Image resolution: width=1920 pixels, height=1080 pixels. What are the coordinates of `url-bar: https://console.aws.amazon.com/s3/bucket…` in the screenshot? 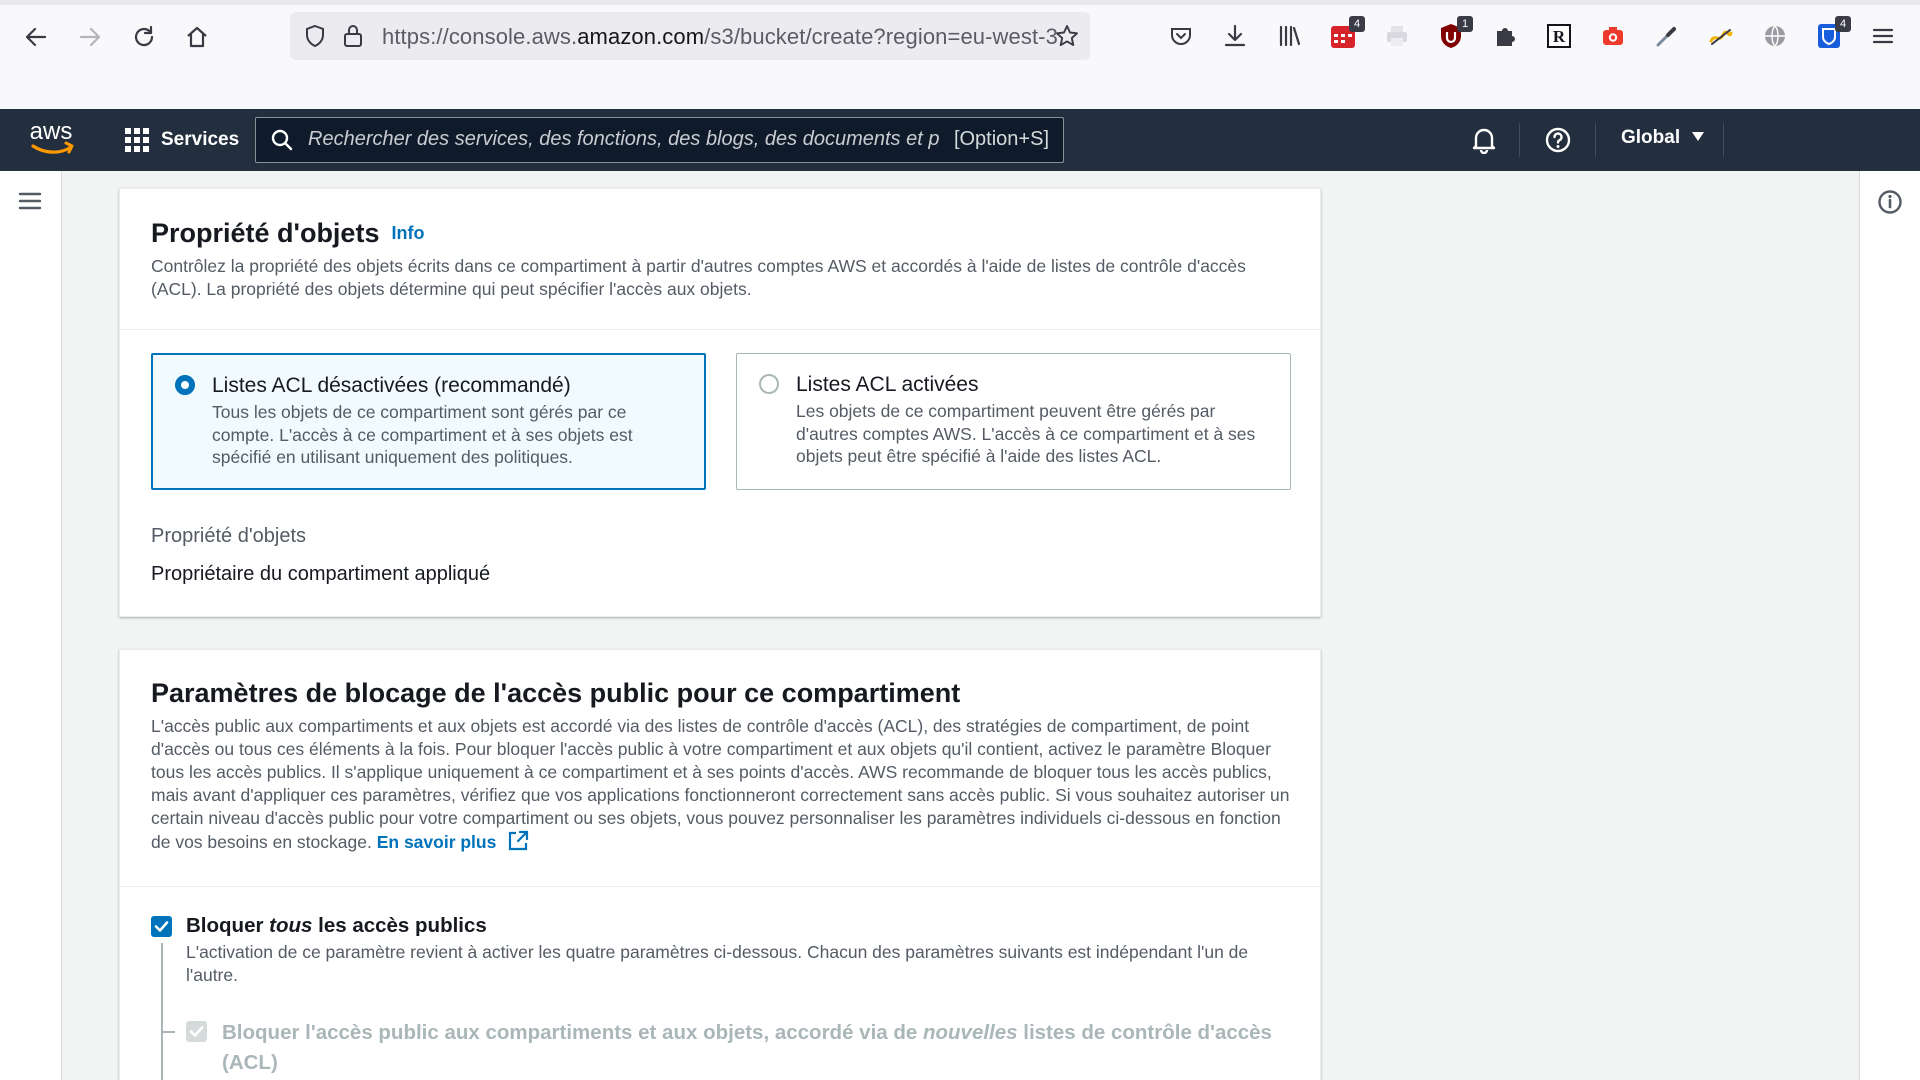 It's located at (690, 36).